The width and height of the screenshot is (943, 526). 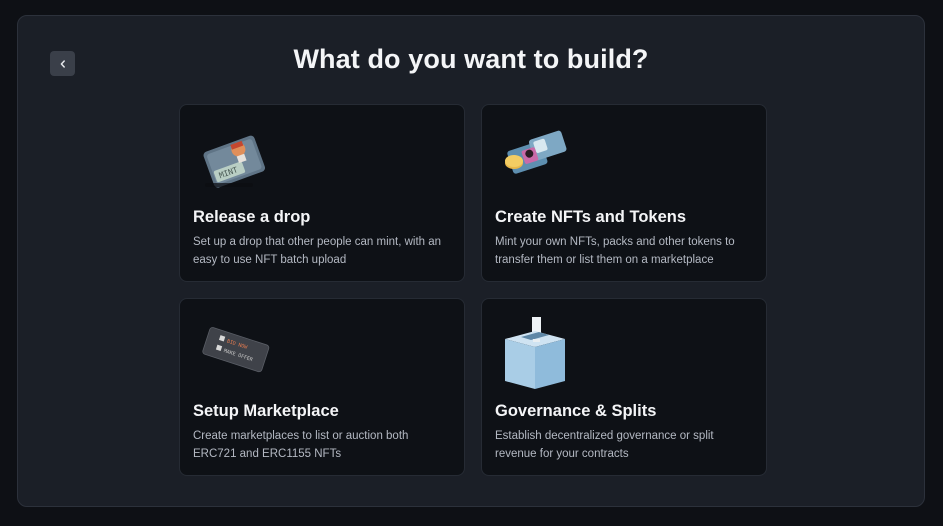 I want to click on nft-tokens-illustration, so click(x=536, y=152).